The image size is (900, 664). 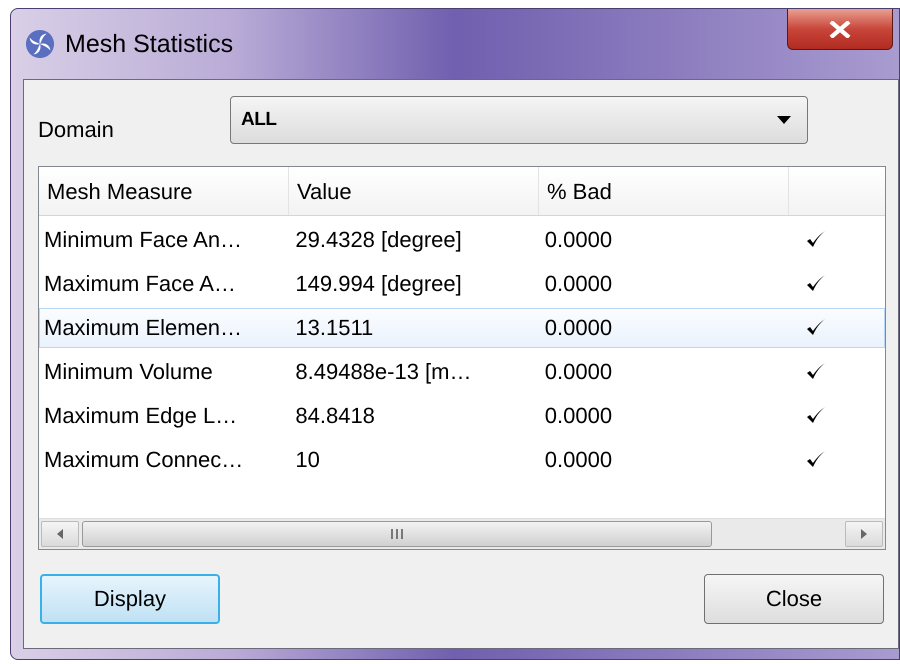 I want to click on table-row: Minimum Face An… 29.4328 [degree] 0.0000, so click(x=462, y=240).